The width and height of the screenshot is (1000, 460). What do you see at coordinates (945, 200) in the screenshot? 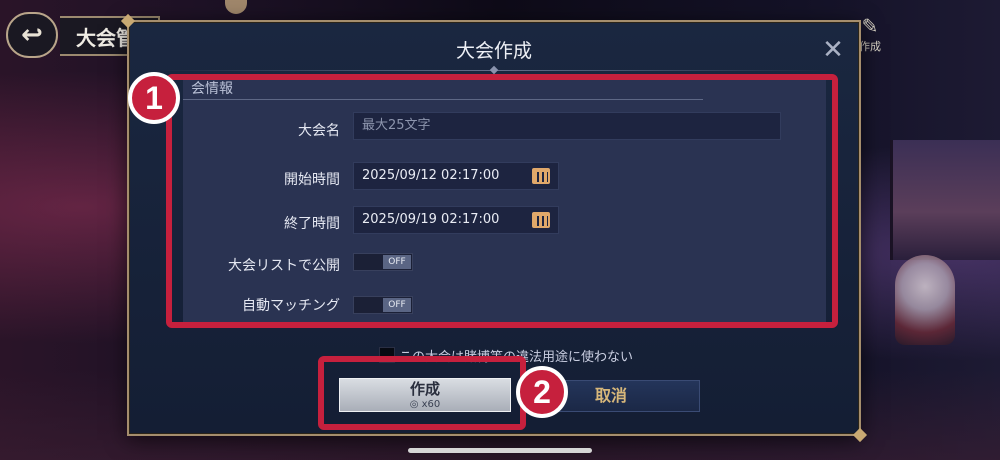
I see `background-window` at bounding box center [945, 200].